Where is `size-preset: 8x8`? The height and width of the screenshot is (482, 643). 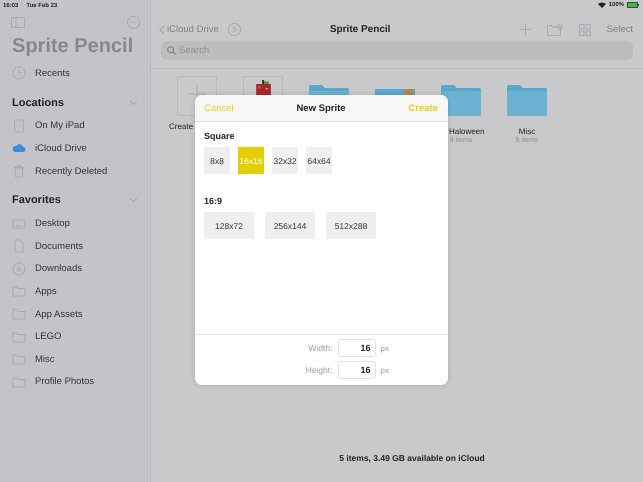 size-preset: 8x8 is located at coordinates (217, 160).